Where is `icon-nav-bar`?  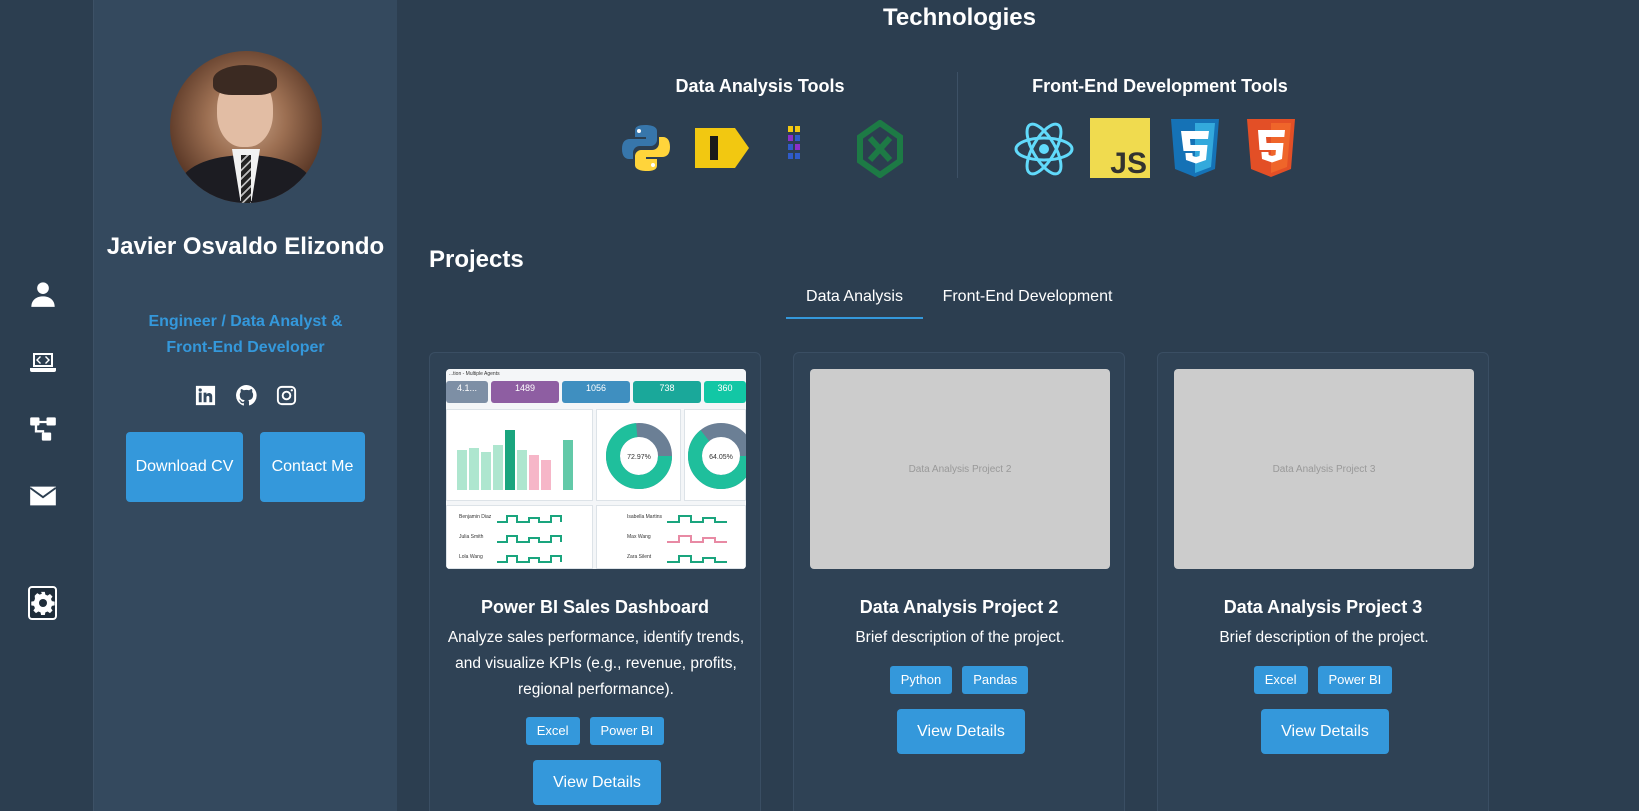 icon-nav-bar is located at coordinates (47, 405).